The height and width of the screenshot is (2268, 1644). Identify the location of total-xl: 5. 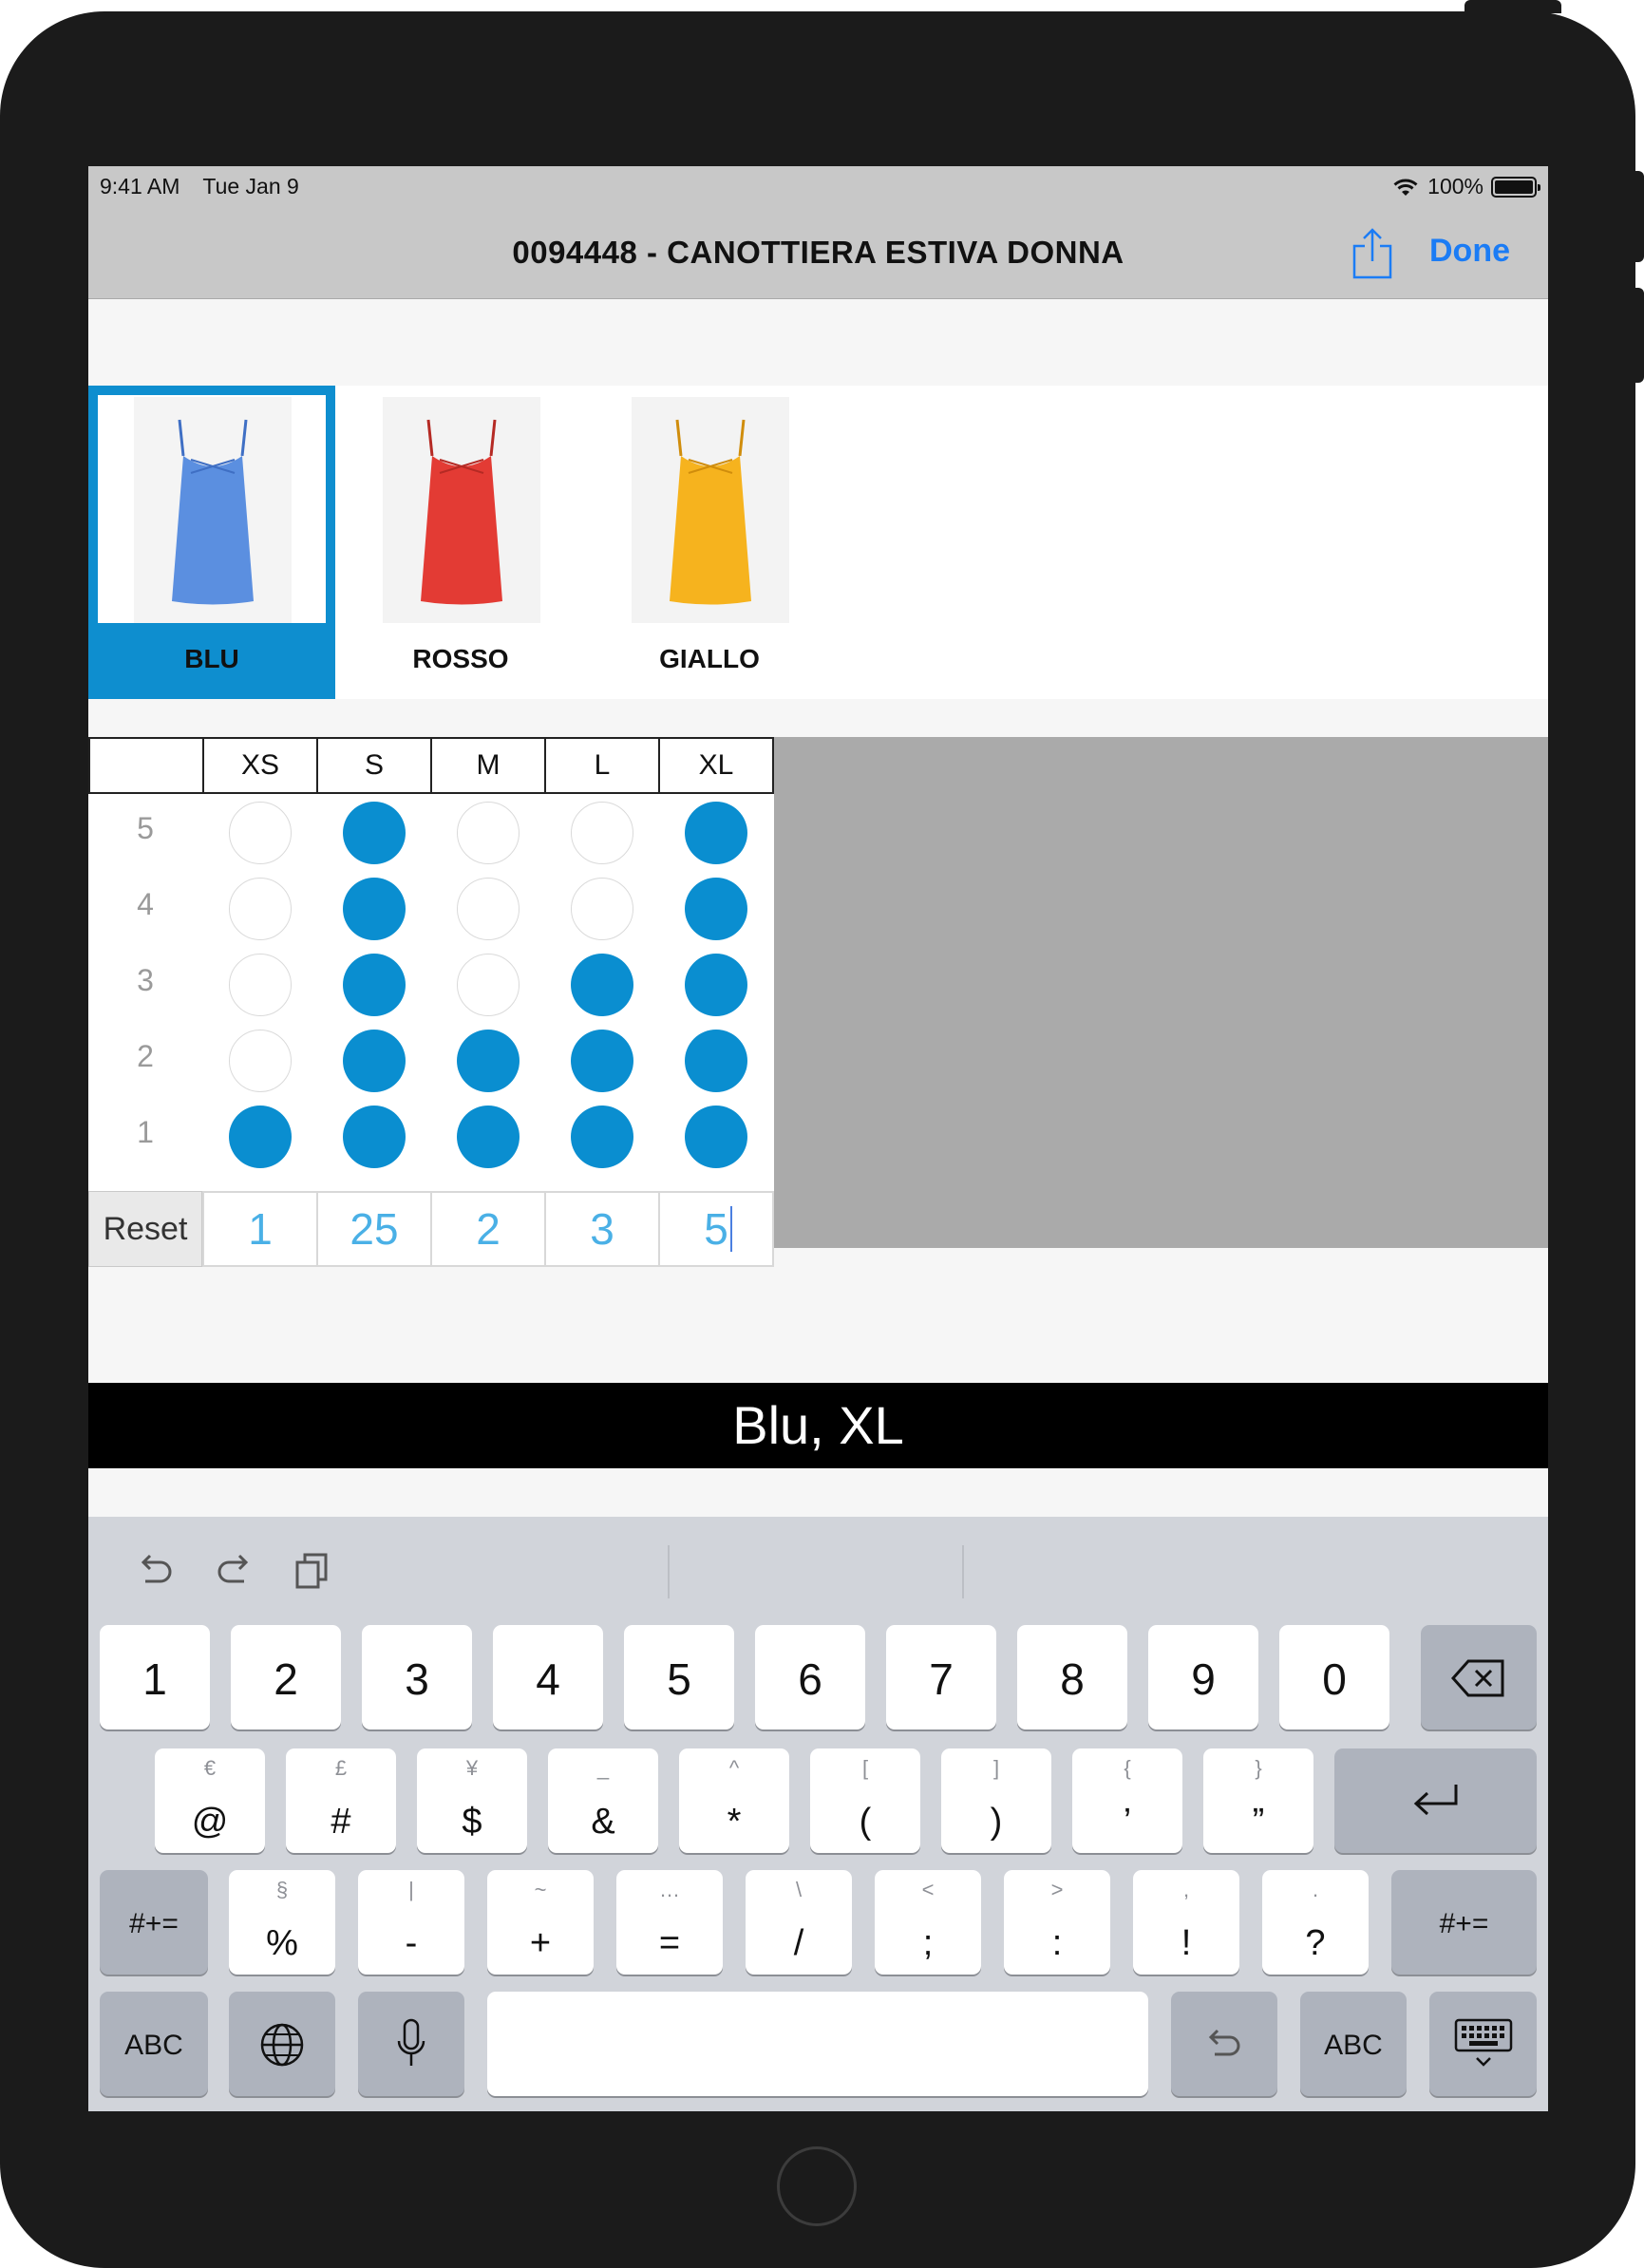
(716, 1229).